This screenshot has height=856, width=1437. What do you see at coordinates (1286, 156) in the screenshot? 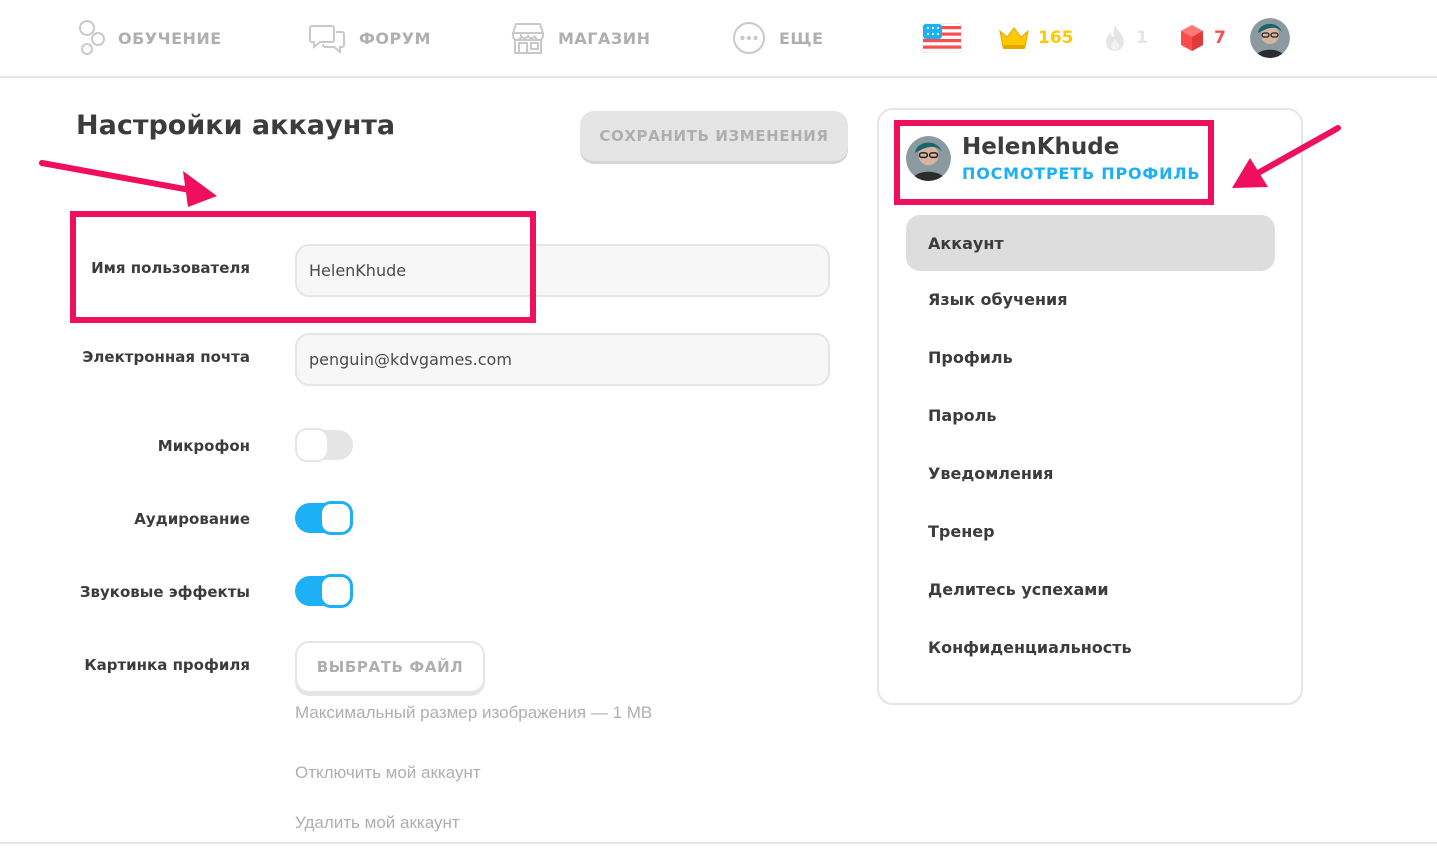
I see `arrow-right-icon` at bounding box center [1286, 156].